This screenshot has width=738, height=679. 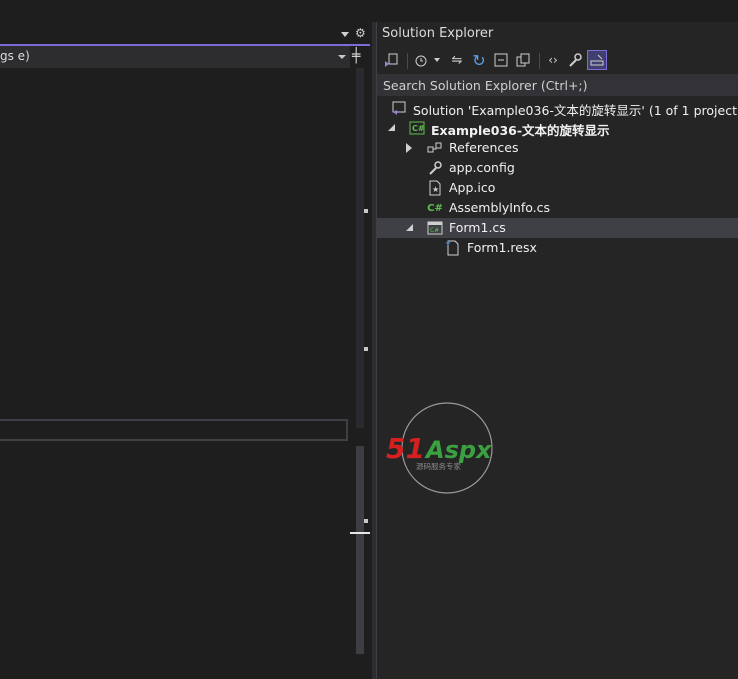 I want to click on preview-selected-items-icon, so click(x=597, y=60).